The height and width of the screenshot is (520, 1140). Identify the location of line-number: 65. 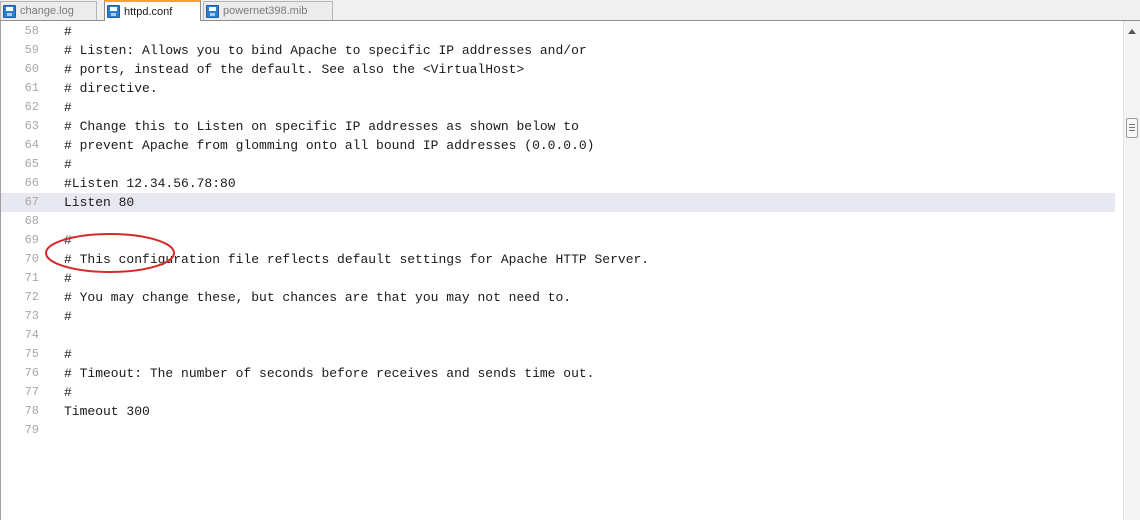
(31, 164).